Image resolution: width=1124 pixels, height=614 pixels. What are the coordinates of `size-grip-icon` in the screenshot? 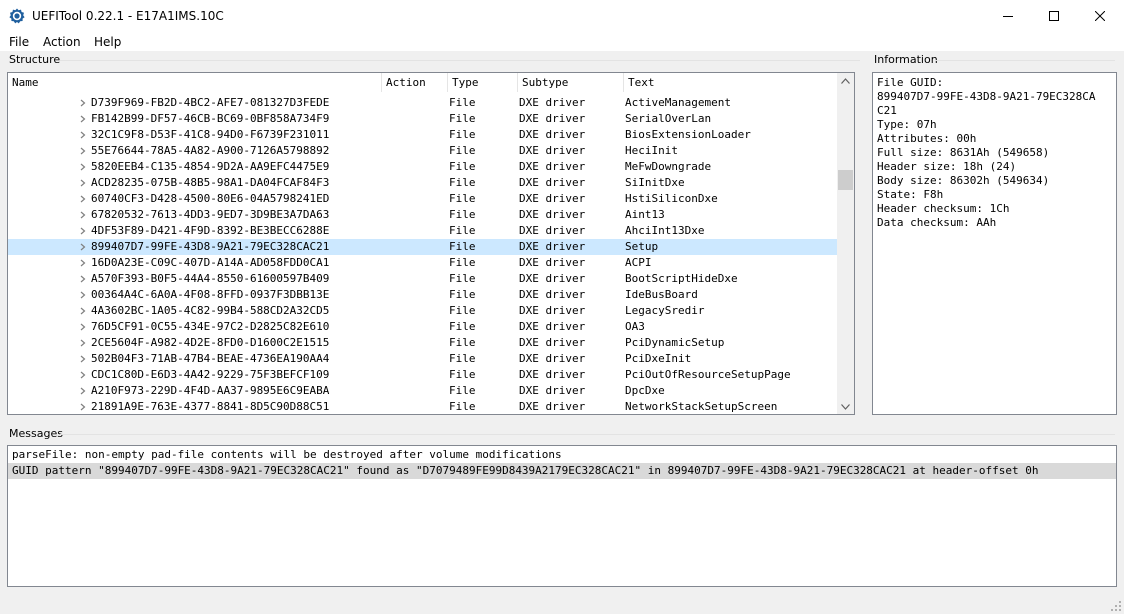 It's located at (1116, 606).